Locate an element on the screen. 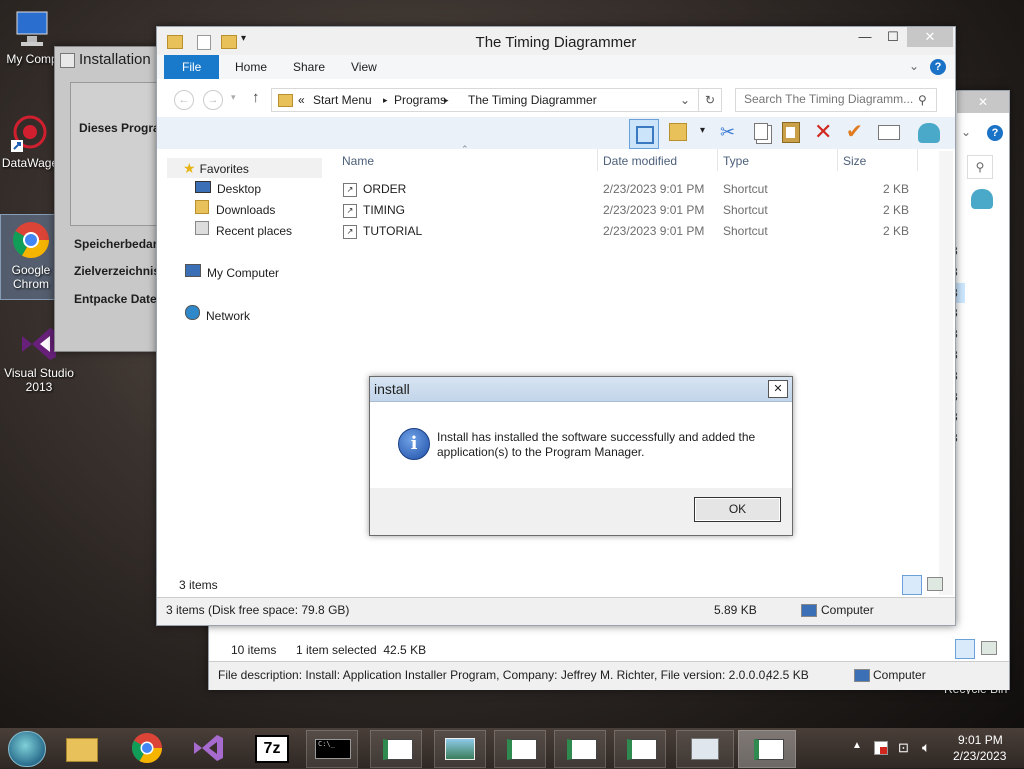  desktop-icon-label: Visual Studio 2013 is located at coordinates (39, 380).